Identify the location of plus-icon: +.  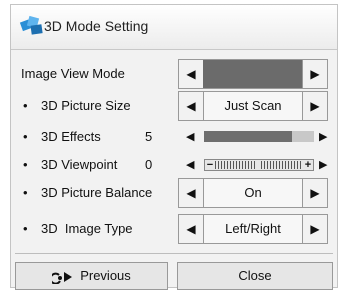
(308, 165).